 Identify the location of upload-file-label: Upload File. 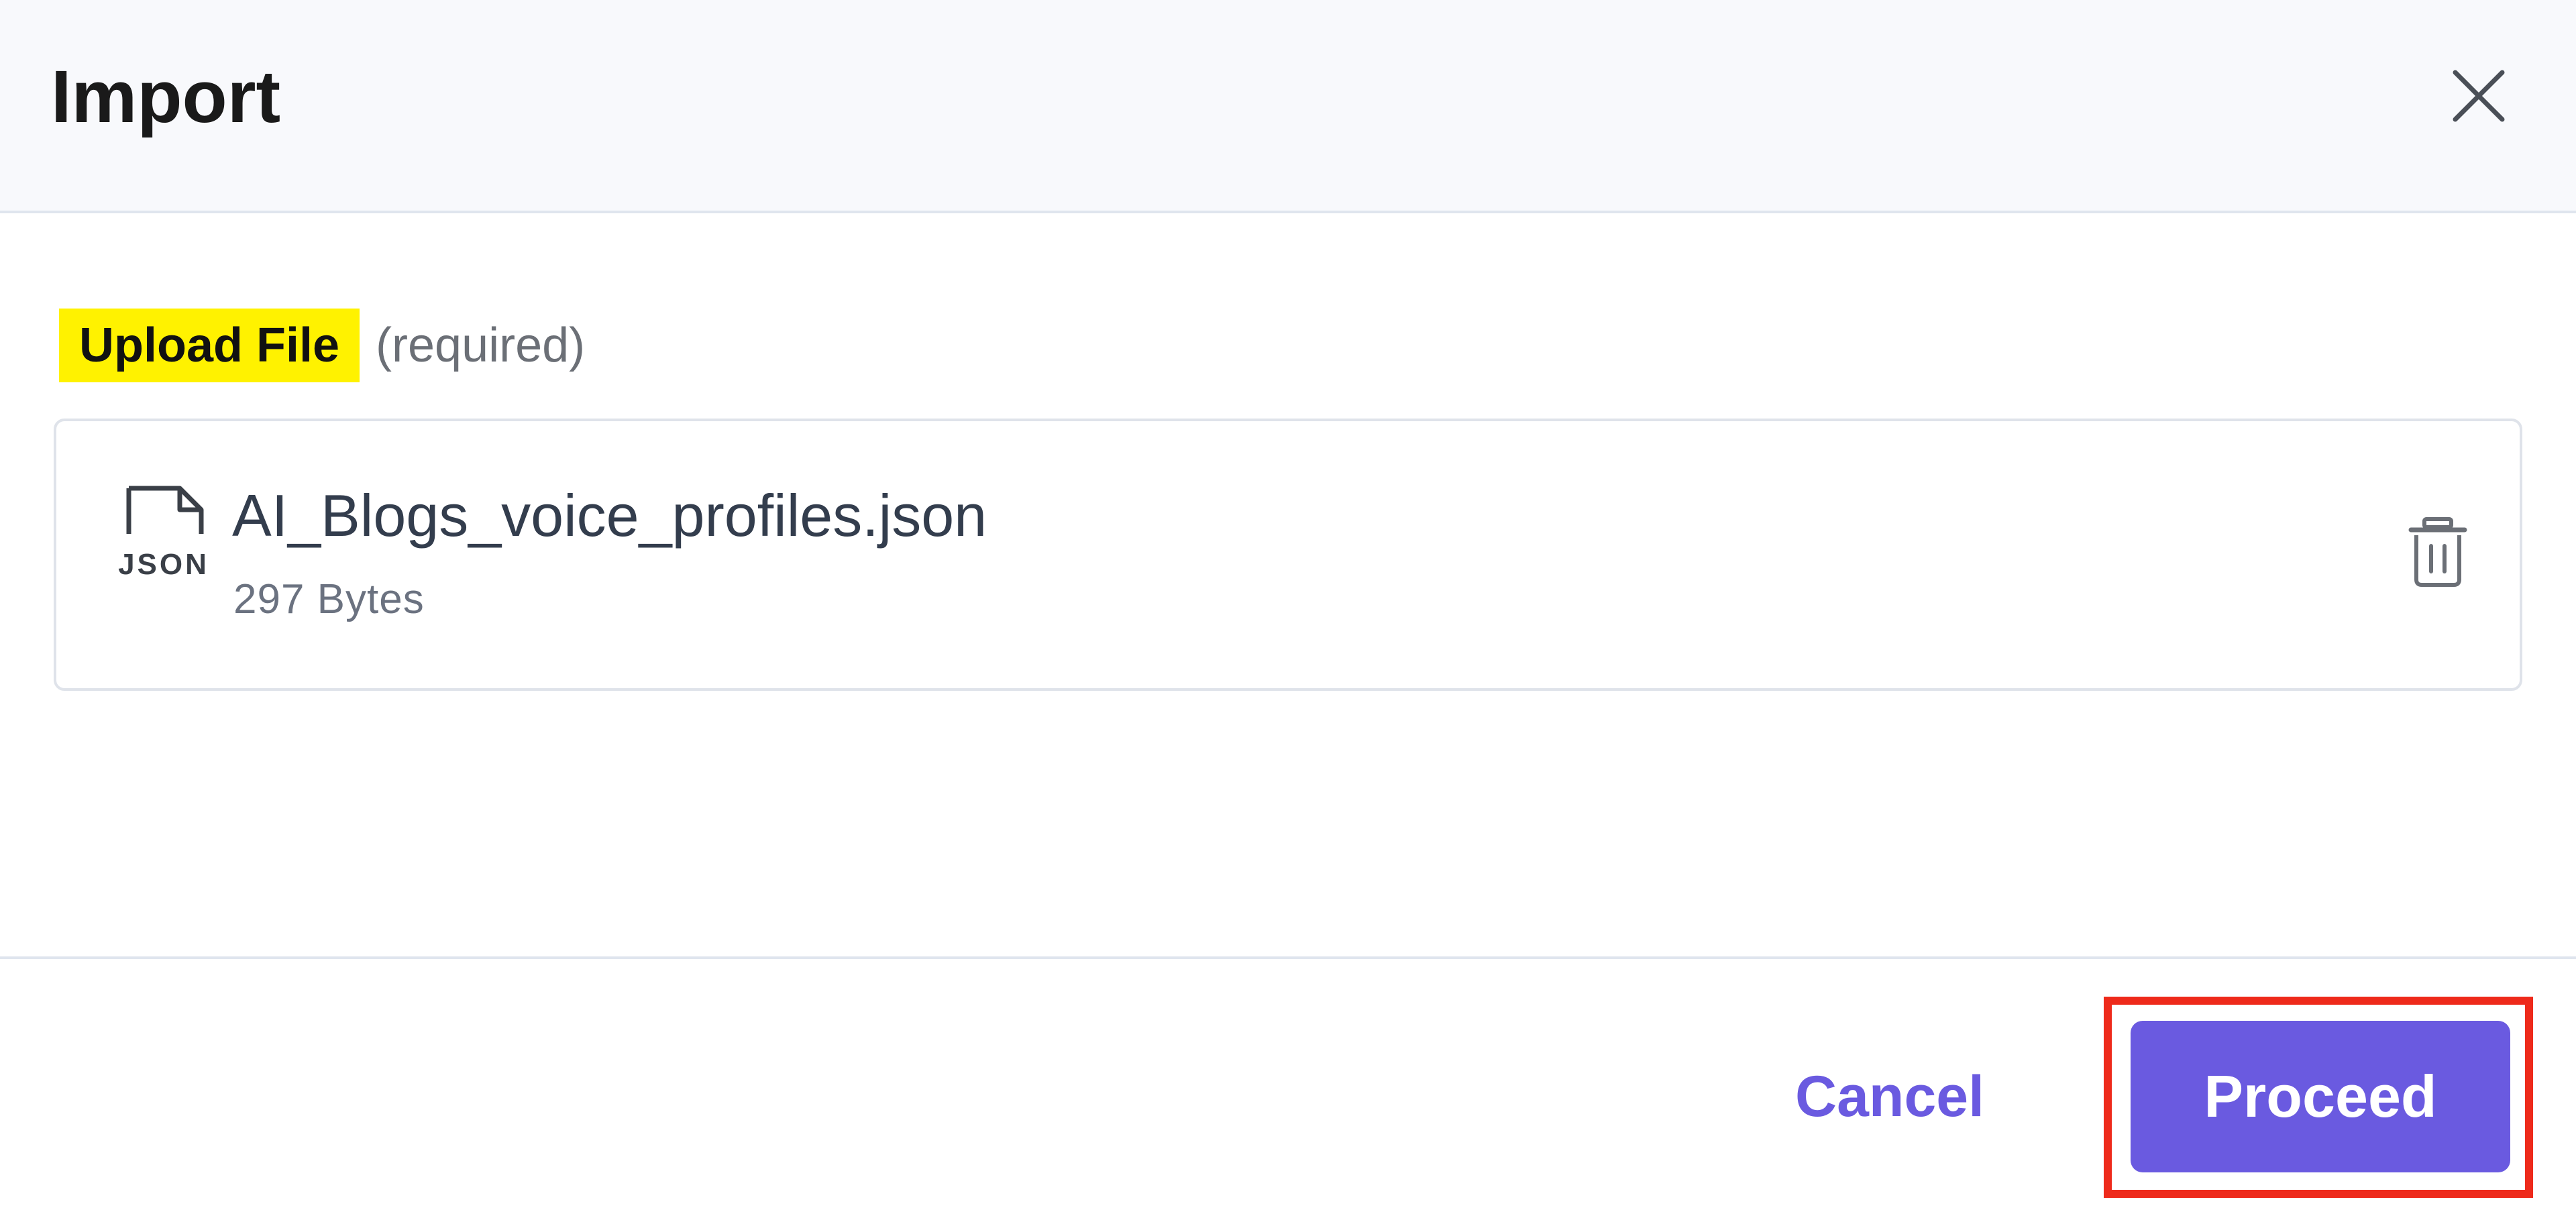
(209, 345).